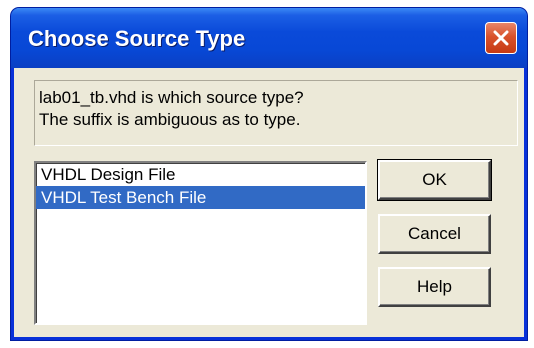  Describe the element at coordinates (434, 234) in the screenshot. I see `cancel-button: Cancel` at that location.